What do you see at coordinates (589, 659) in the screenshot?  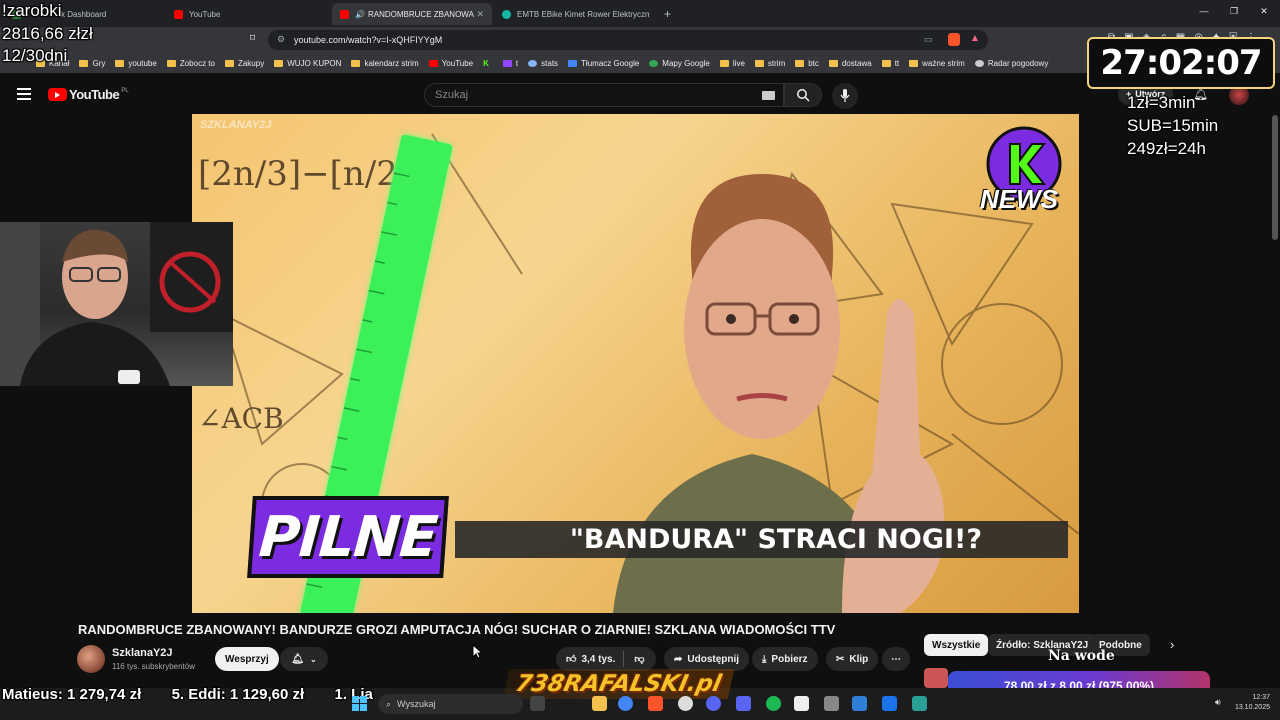 I see `like-button: 👍︎ 3,4 tys.` at bounding box center [589, 659].